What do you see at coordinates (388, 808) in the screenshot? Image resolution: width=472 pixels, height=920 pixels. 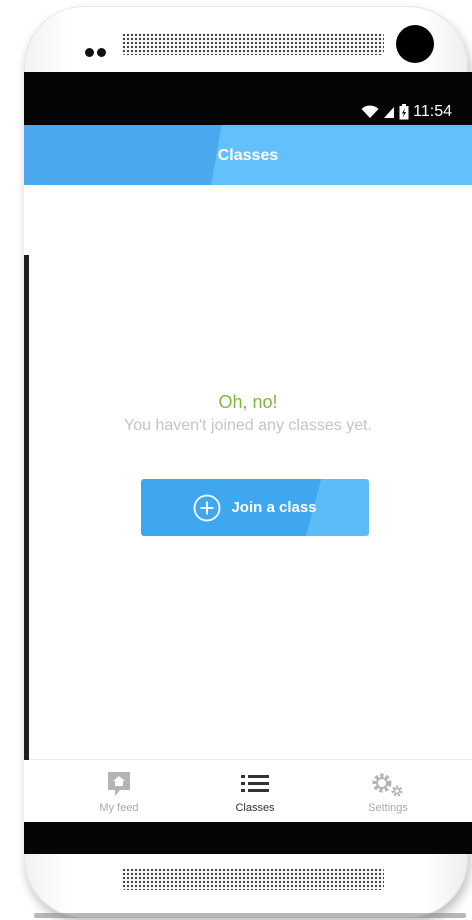 I see `tab-label-settings: Settings` at bounding box center [388, 808].